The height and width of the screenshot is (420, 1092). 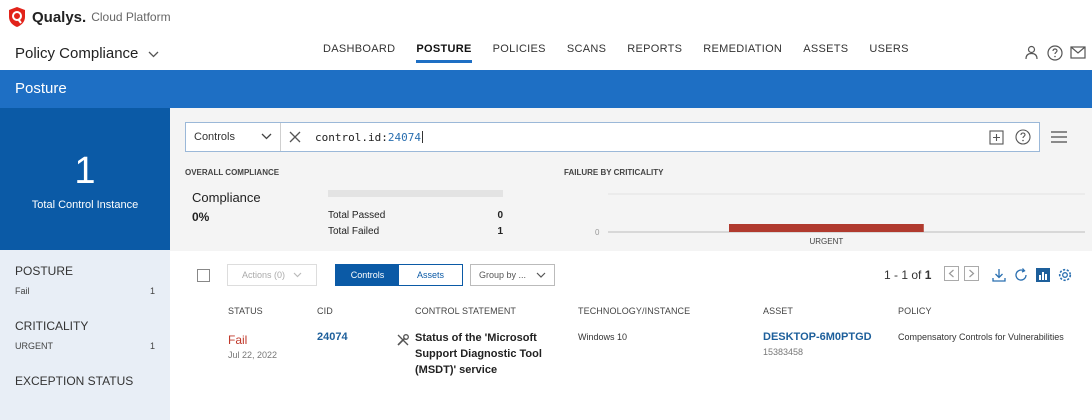 What do you see at coordinates (34, 346) in the screenshot?
I see `filter-item-label: URGENT` at bounding box center [34, 346].